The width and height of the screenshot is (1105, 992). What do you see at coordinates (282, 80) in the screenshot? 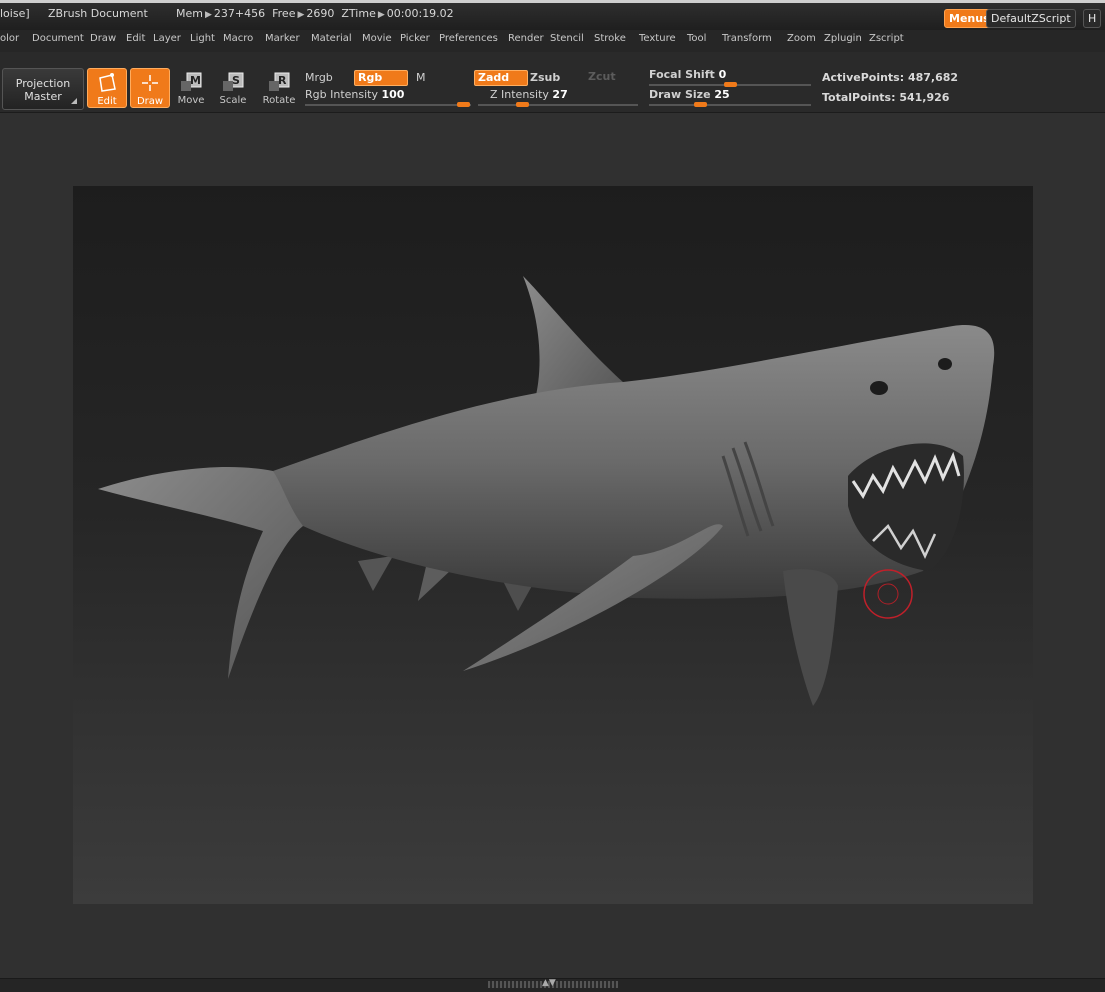
I see `svg-text: R` at bounding box center [282, 80].